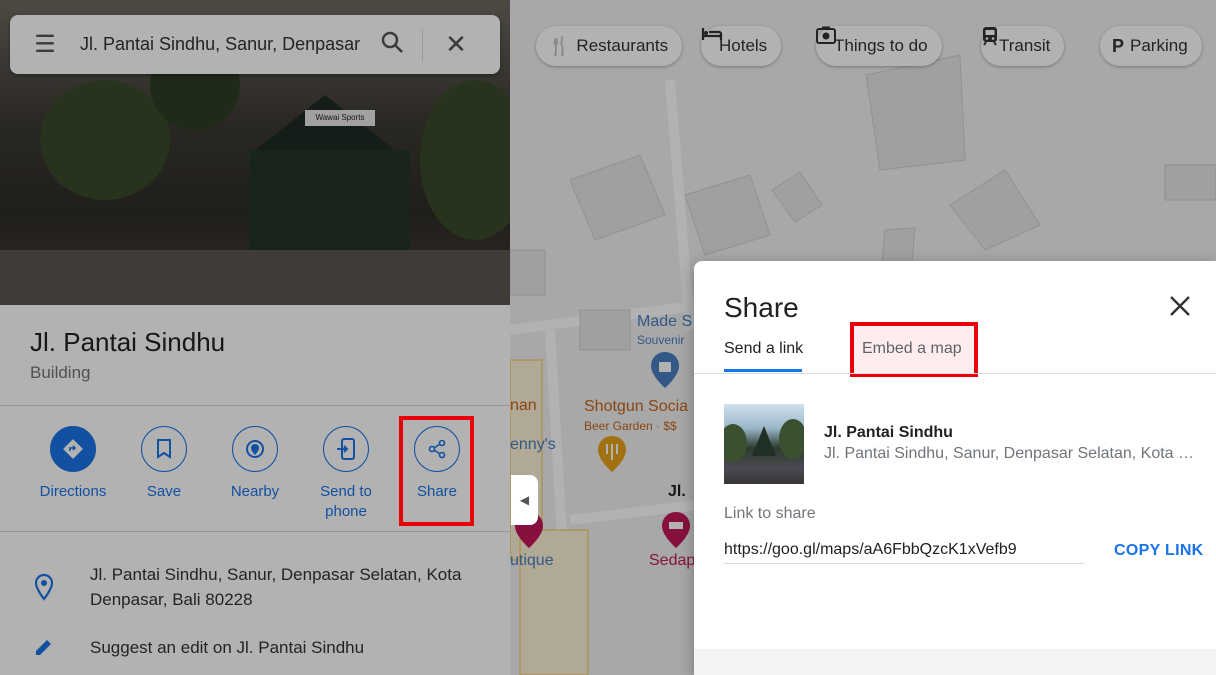 This screenshot has height=675, width=1216. Describe the element at coordinates (764, 444) in the screenshot. I see `place-thumbnail` at that location.